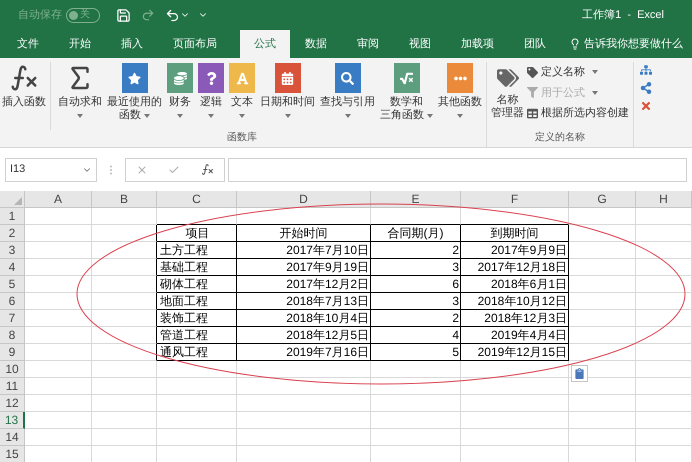 The image size is (692, 462). Describe the element at coordinates (142, 170) in the screenshot. I see `cancel-icon` at that location.